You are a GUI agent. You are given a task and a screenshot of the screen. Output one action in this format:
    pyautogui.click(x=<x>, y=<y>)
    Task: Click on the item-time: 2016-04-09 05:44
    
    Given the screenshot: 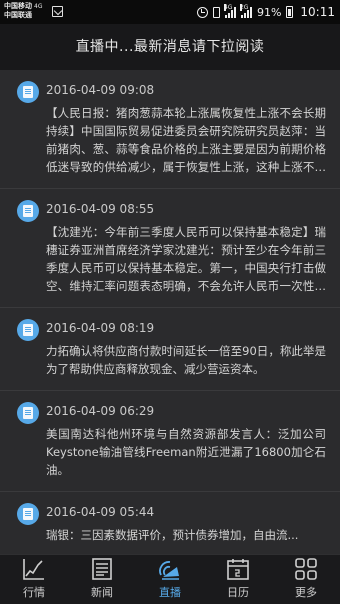 What is the action you would take?
    pyautogui.click(x=100, y=512)
    